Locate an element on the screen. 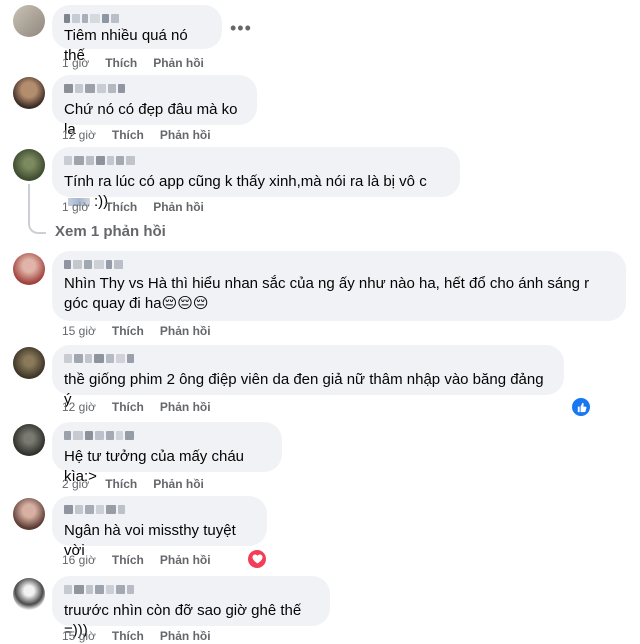 The image size is (640, 644). comment-meta: 2 giờ Thích Phản hồi is located at coordinates (141, 484).